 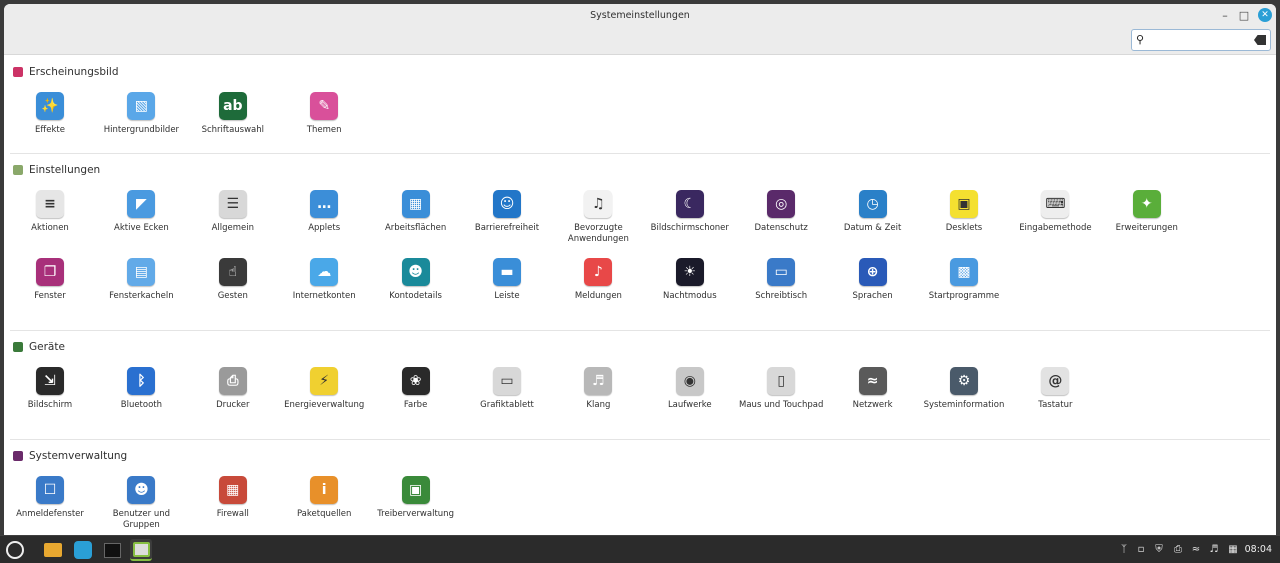 I want to click on printer-tray-icon: ⎙, so click(x=1178, y=549).